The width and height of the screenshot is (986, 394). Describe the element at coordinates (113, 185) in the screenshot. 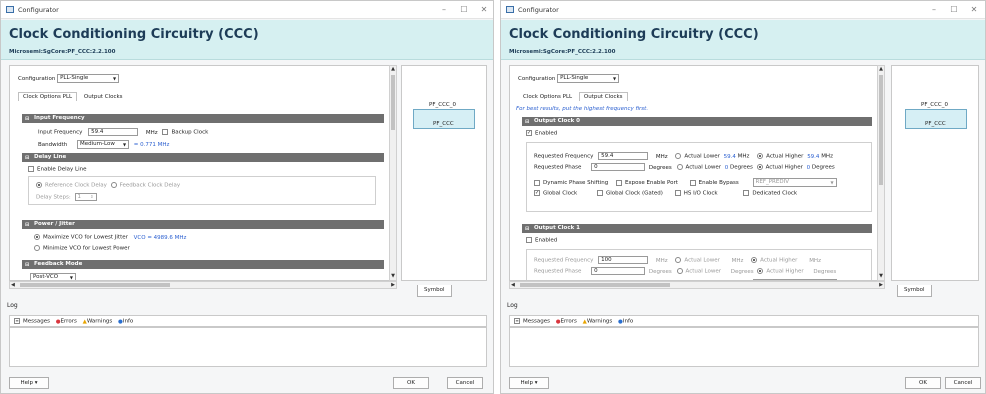

I see `feedback-clock-delay-radio` at that location.